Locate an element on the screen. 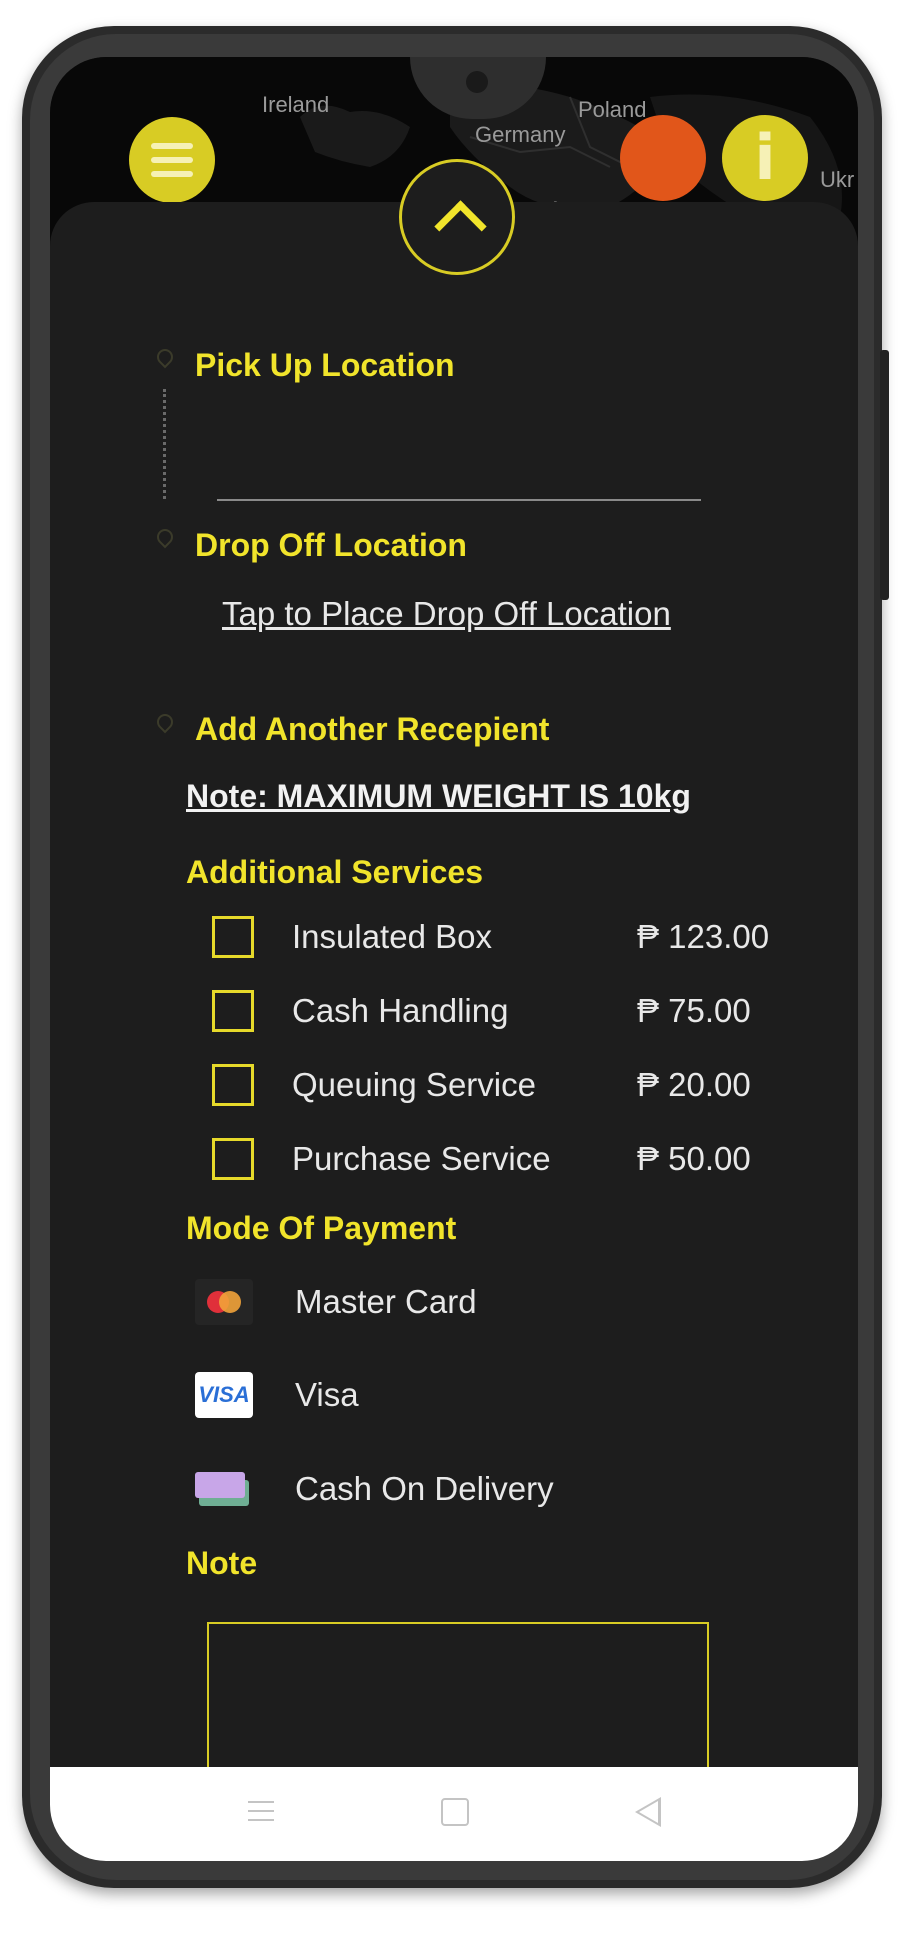 This screenshot has width=903, height=1941. pickup-field-underline is located at coordinates (459, 500).